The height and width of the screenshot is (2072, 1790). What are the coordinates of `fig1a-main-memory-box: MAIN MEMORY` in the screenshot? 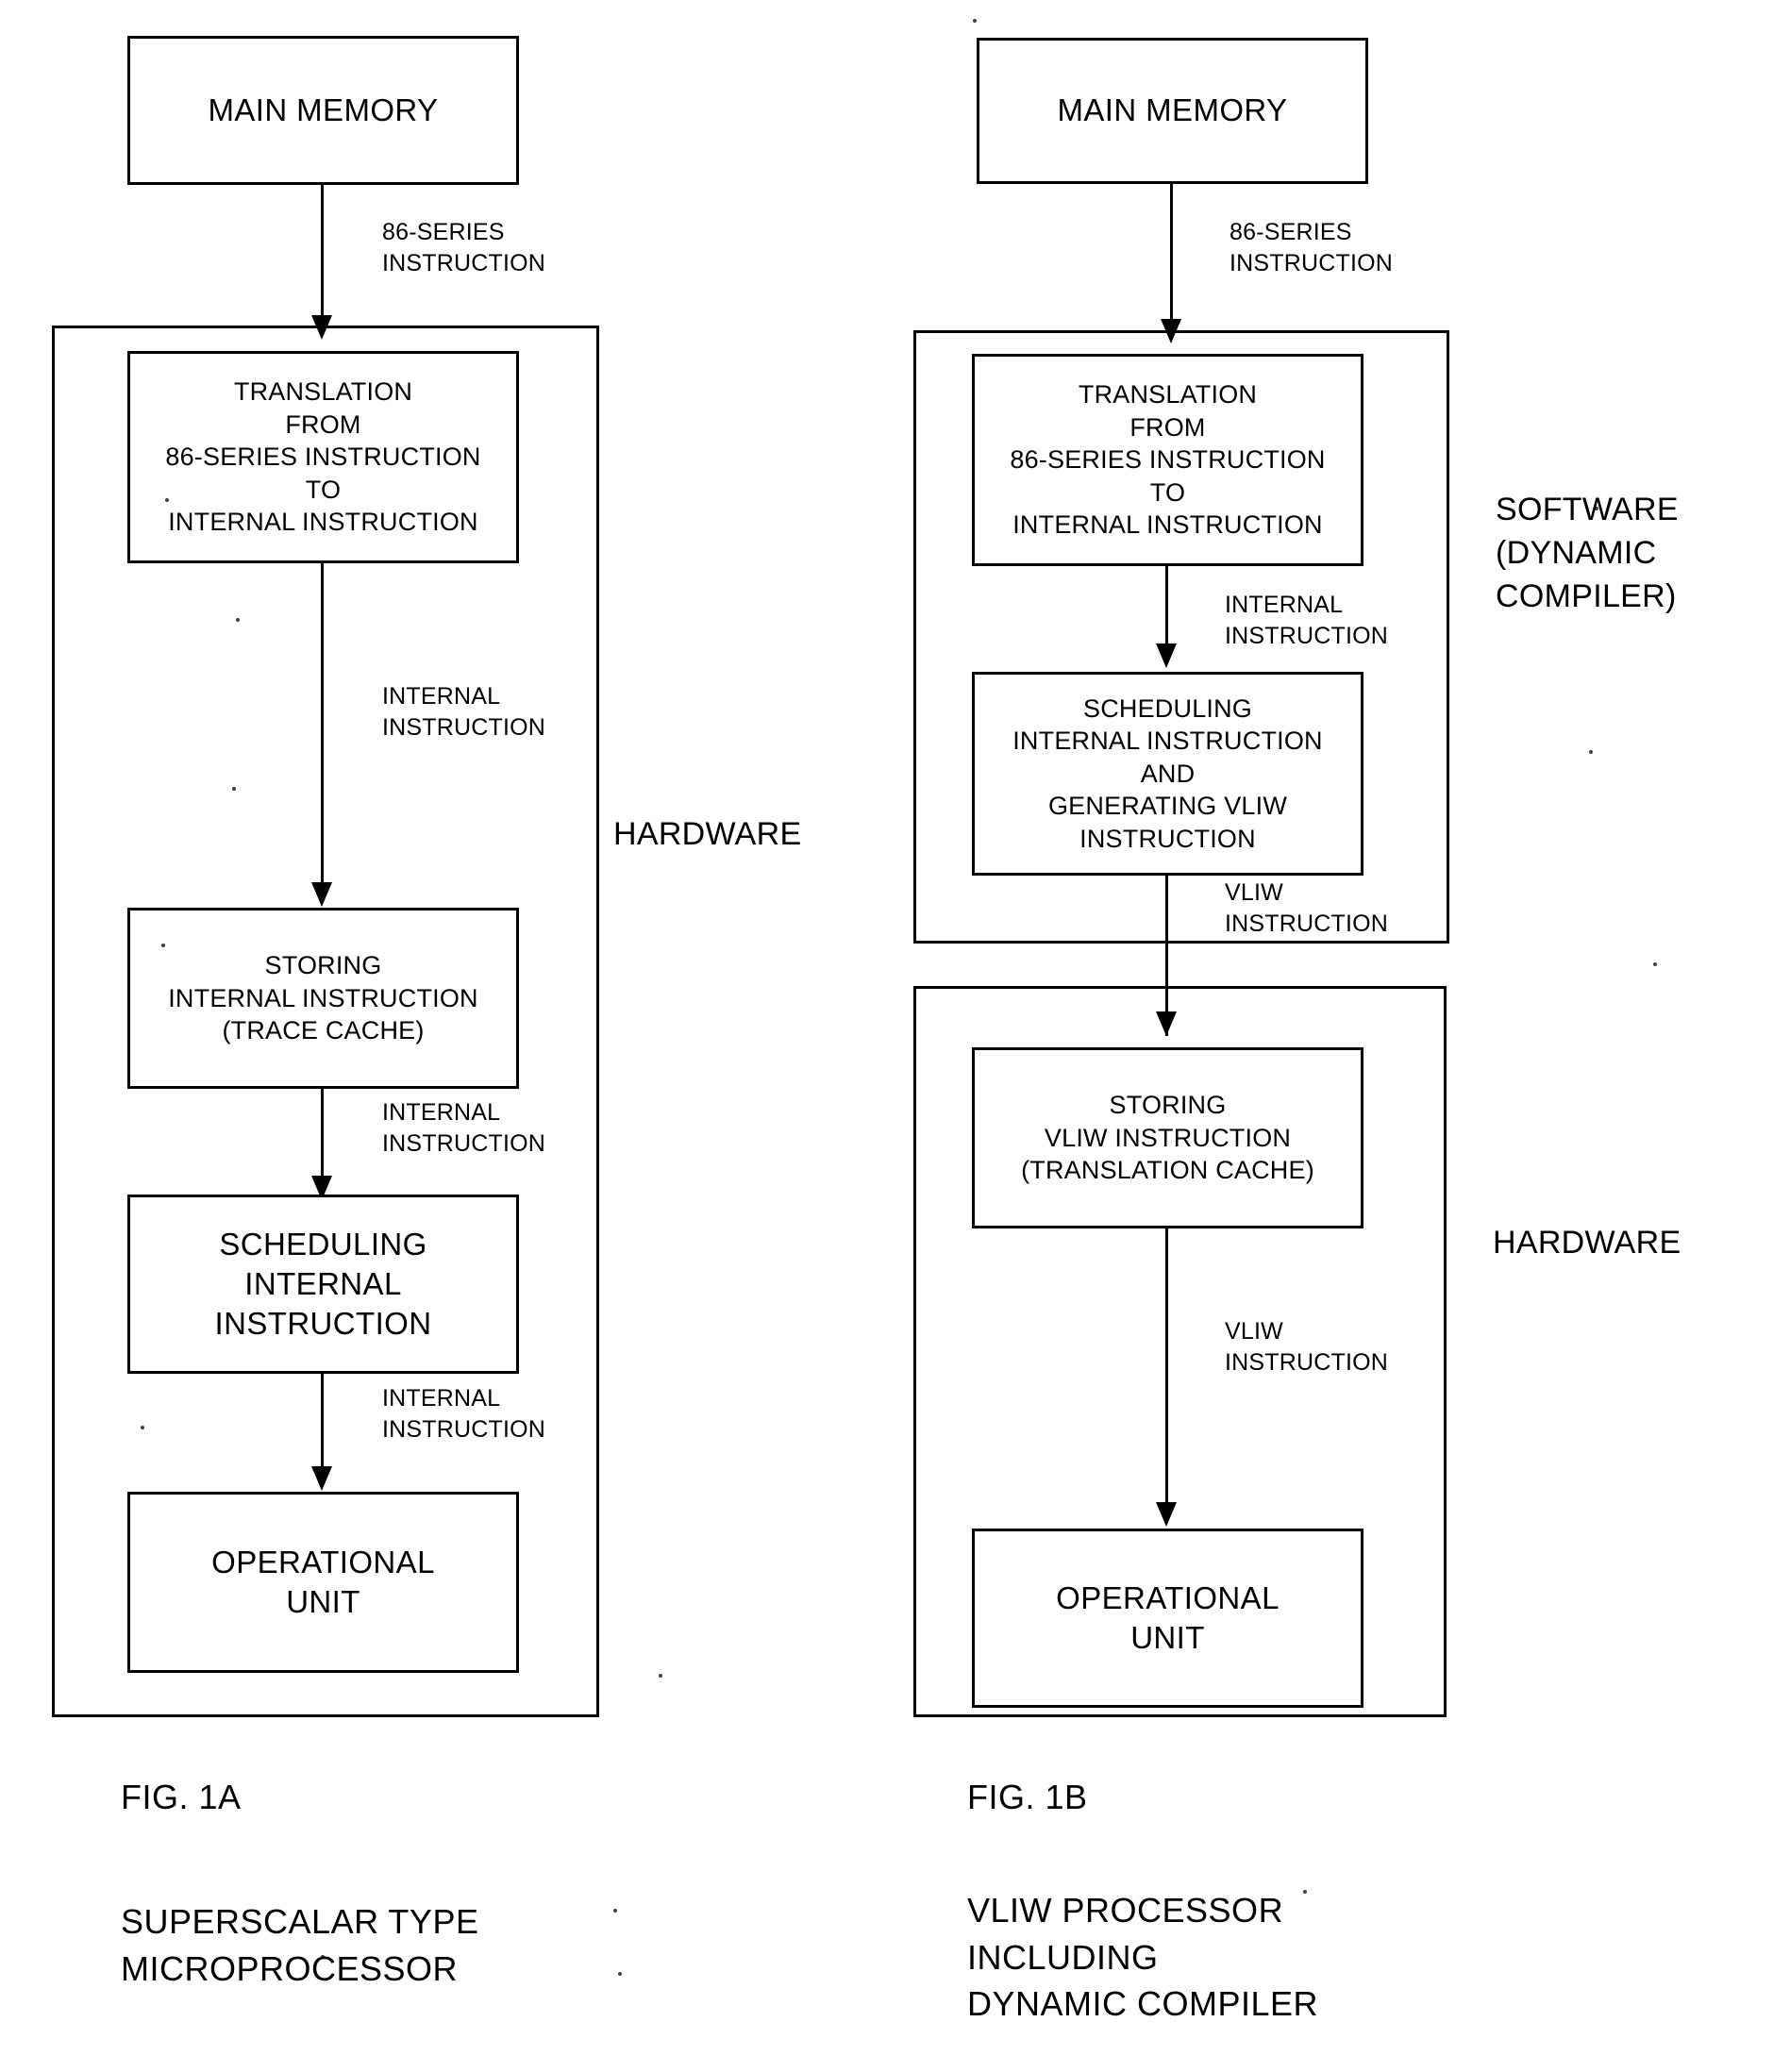 It's located at (323, 110).